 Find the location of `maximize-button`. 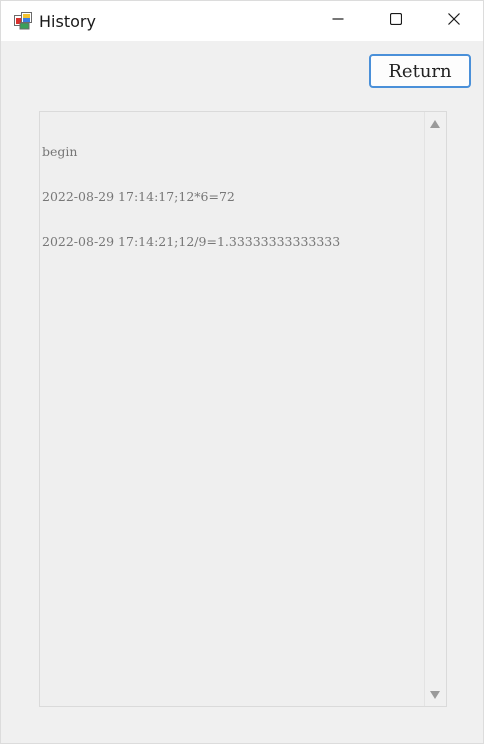

maximize-button is located at coordinates (396, 21).